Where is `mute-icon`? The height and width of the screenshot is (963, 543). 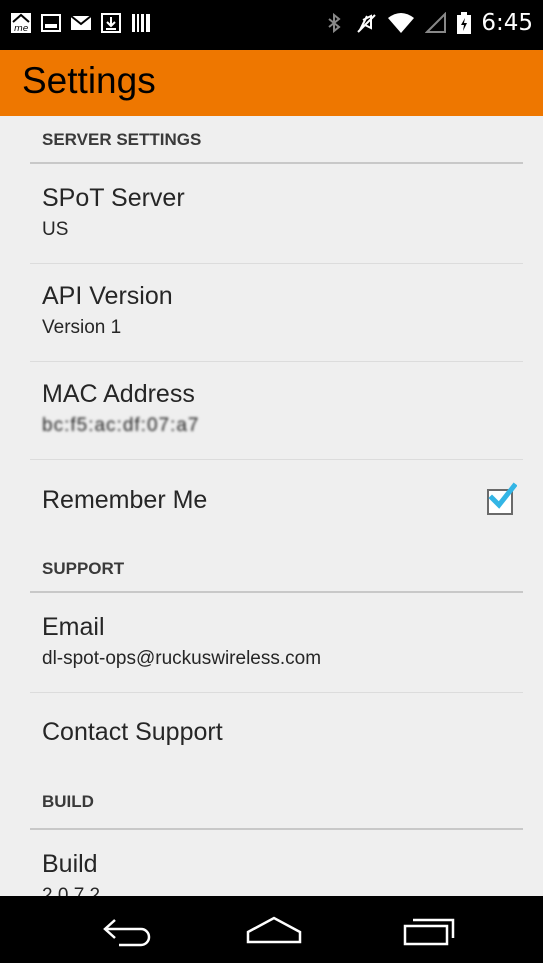 mute-icon is located at coordinates (366, 23).